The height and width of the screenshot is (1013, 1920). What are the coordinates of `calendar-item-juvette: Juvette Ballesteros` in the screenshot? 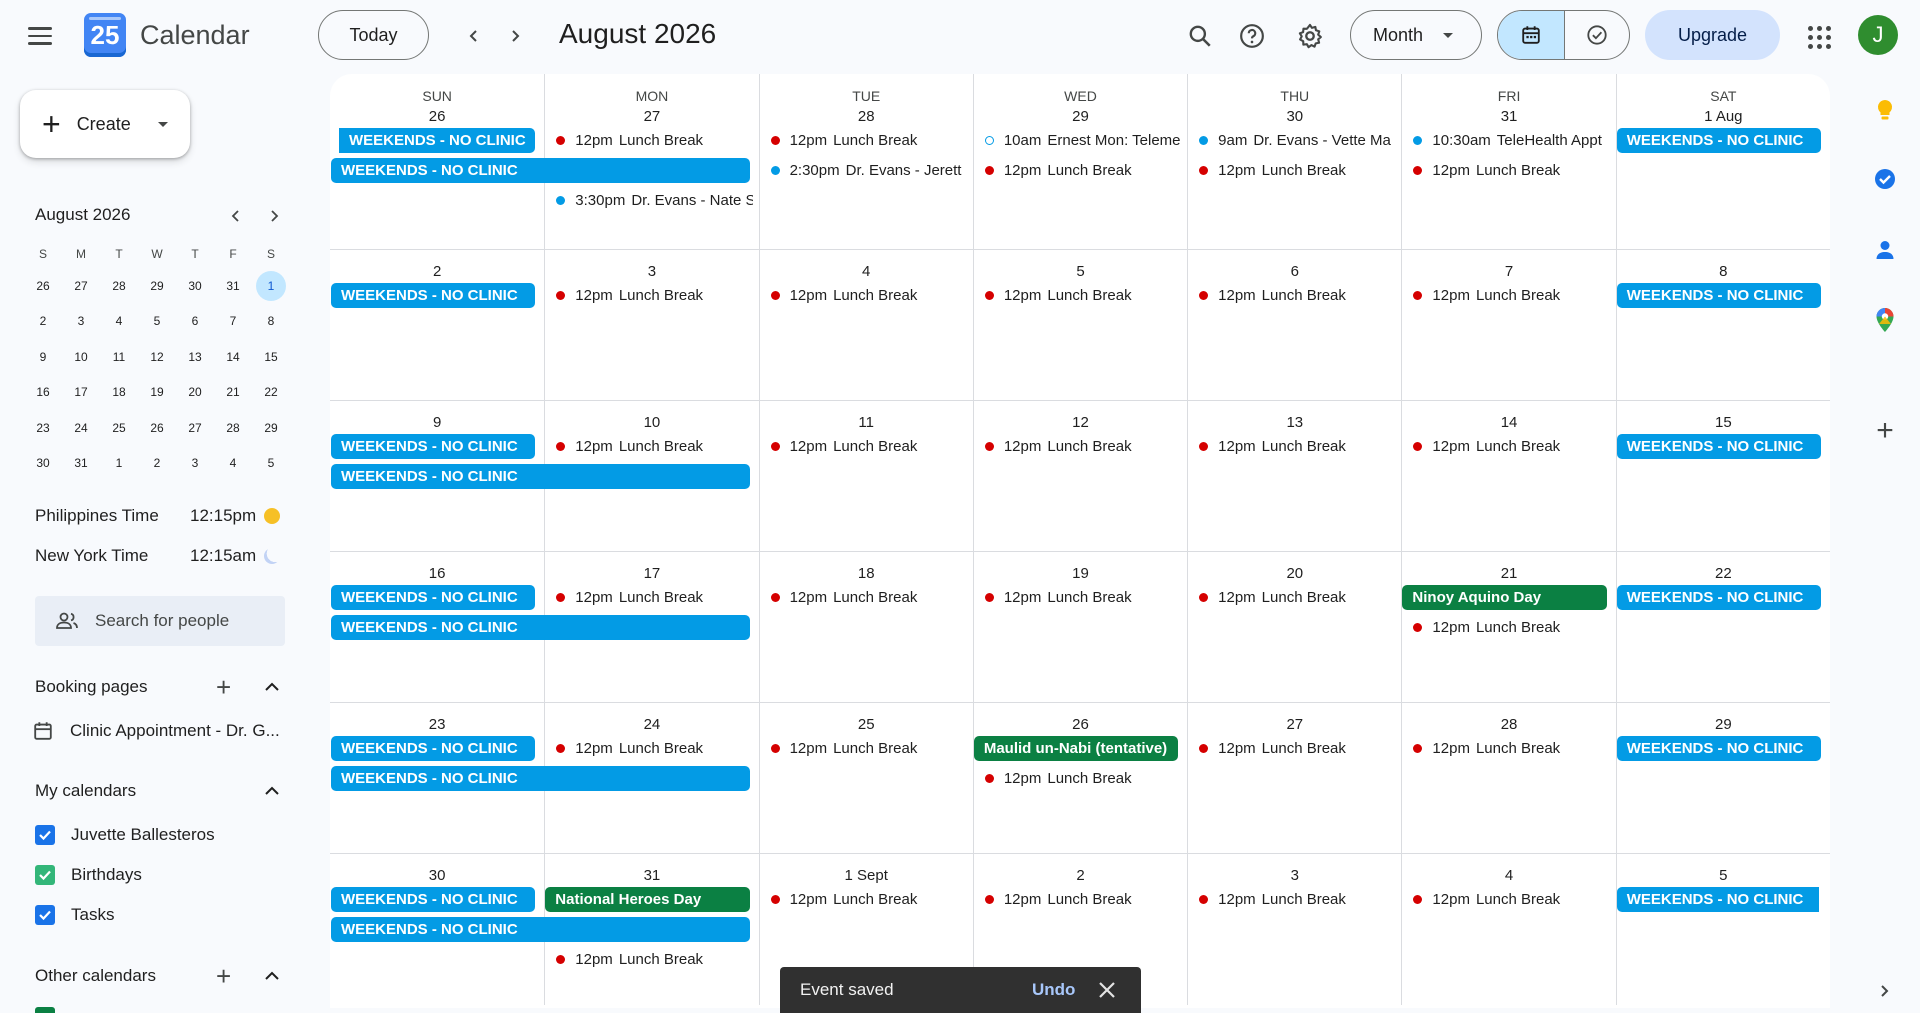 It's located at (125, 835).